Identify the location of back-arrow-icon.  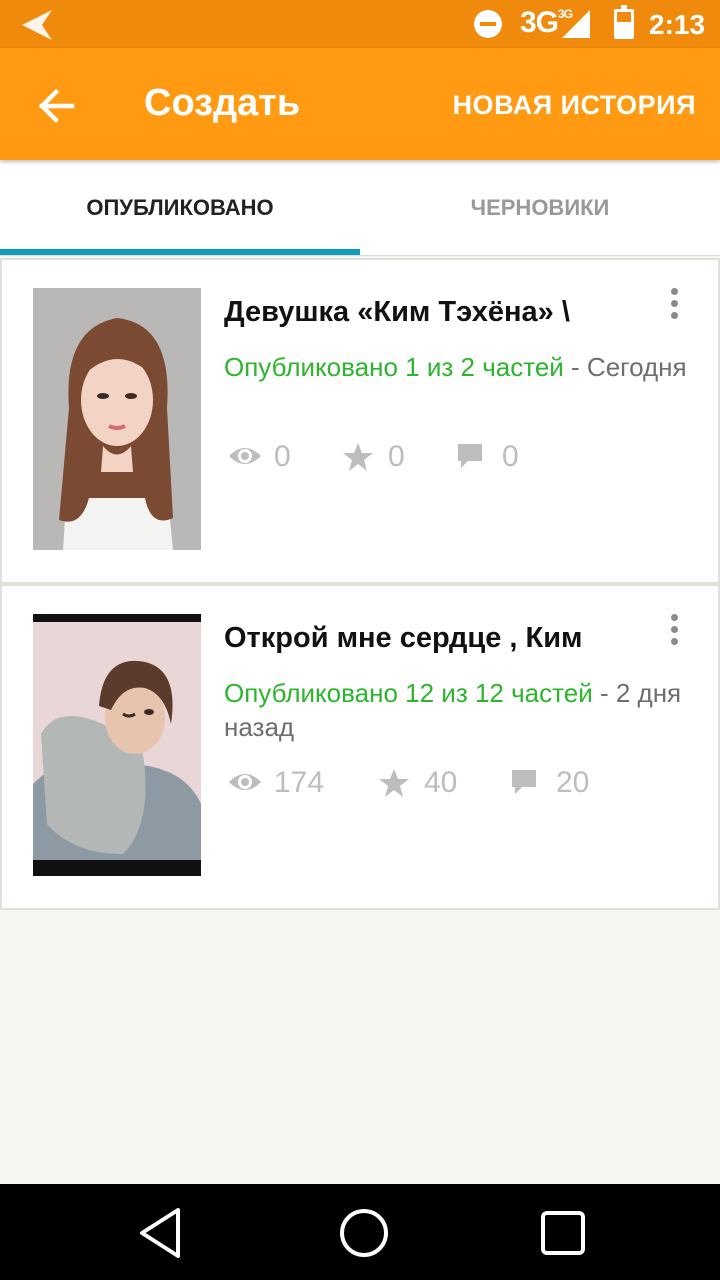
(56, 106).